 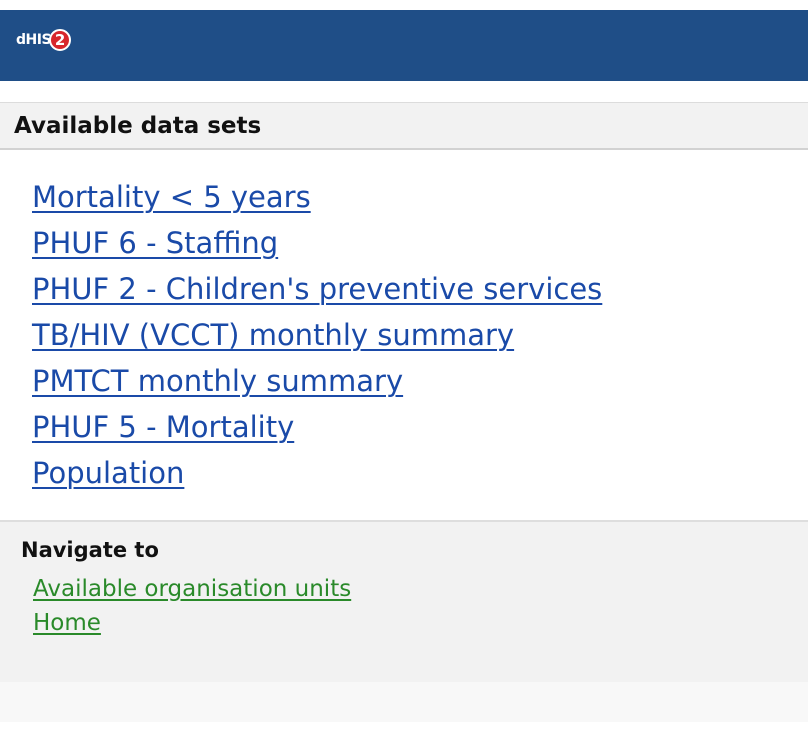 I want to click on dataset-link-pmtct: PMTCT monthly summary, so click(x=420, y=381).